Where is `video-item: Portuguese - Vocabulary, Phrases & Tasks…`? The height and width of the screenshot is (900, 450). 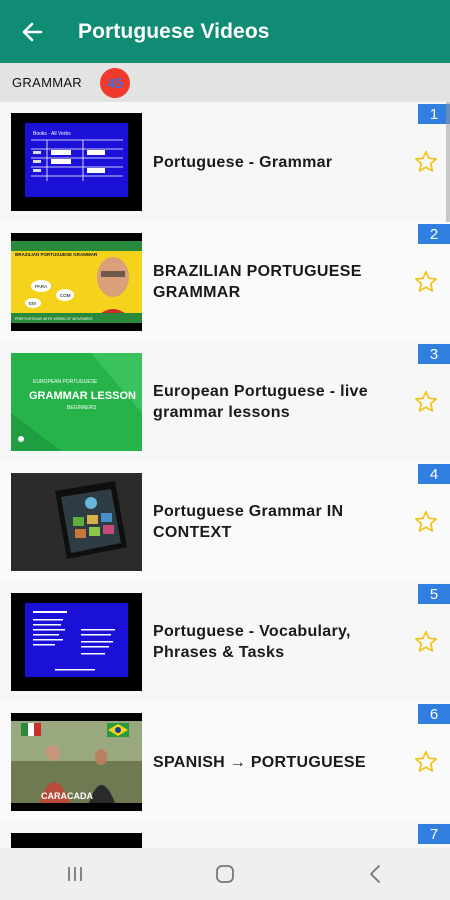
video-item: Portuguese - Vocabulary, Phrases & Tasks… is located at coordinates (225, 642).